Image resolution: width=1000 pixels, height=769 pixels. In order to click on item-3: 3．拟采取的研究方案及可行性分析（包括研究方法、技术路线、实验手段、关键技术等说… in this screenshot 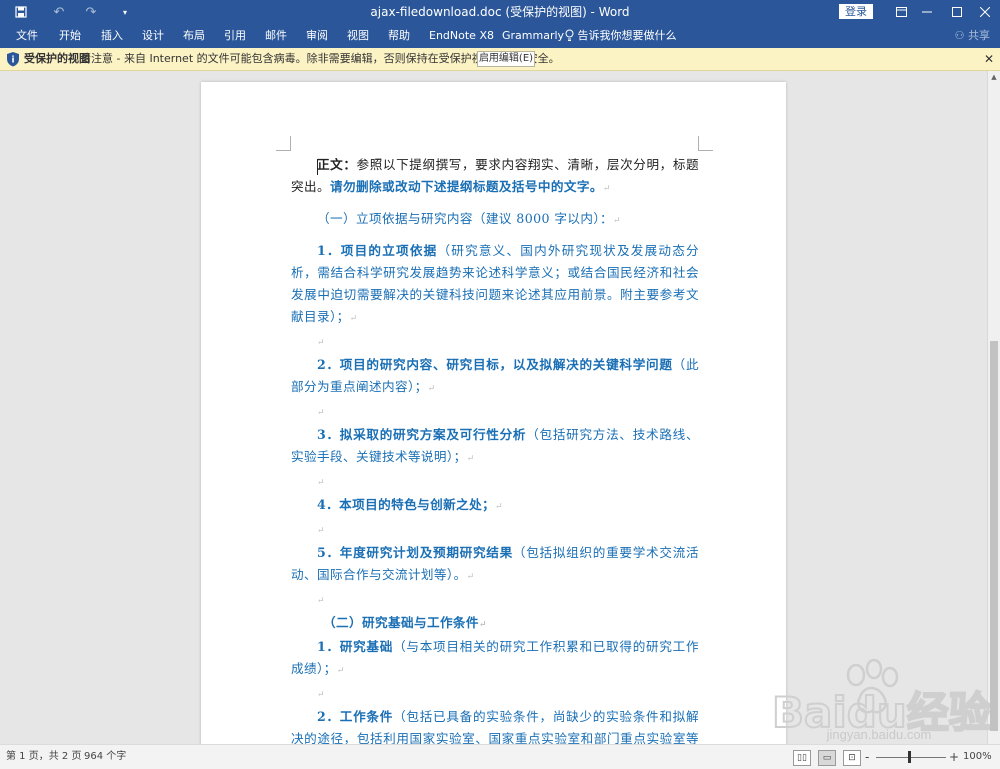, I will do `click(495, 447)`.